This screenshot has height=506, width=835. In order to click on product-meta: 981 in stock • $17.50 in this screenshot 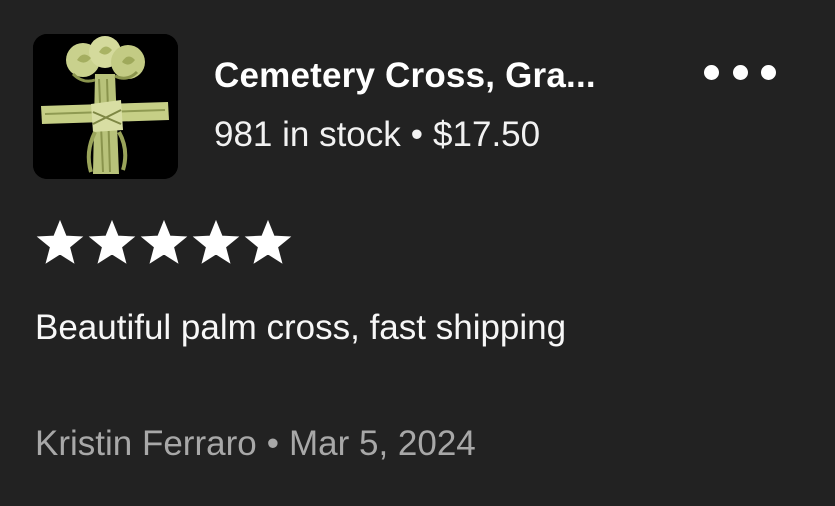, I will do `click(377, 135)`.